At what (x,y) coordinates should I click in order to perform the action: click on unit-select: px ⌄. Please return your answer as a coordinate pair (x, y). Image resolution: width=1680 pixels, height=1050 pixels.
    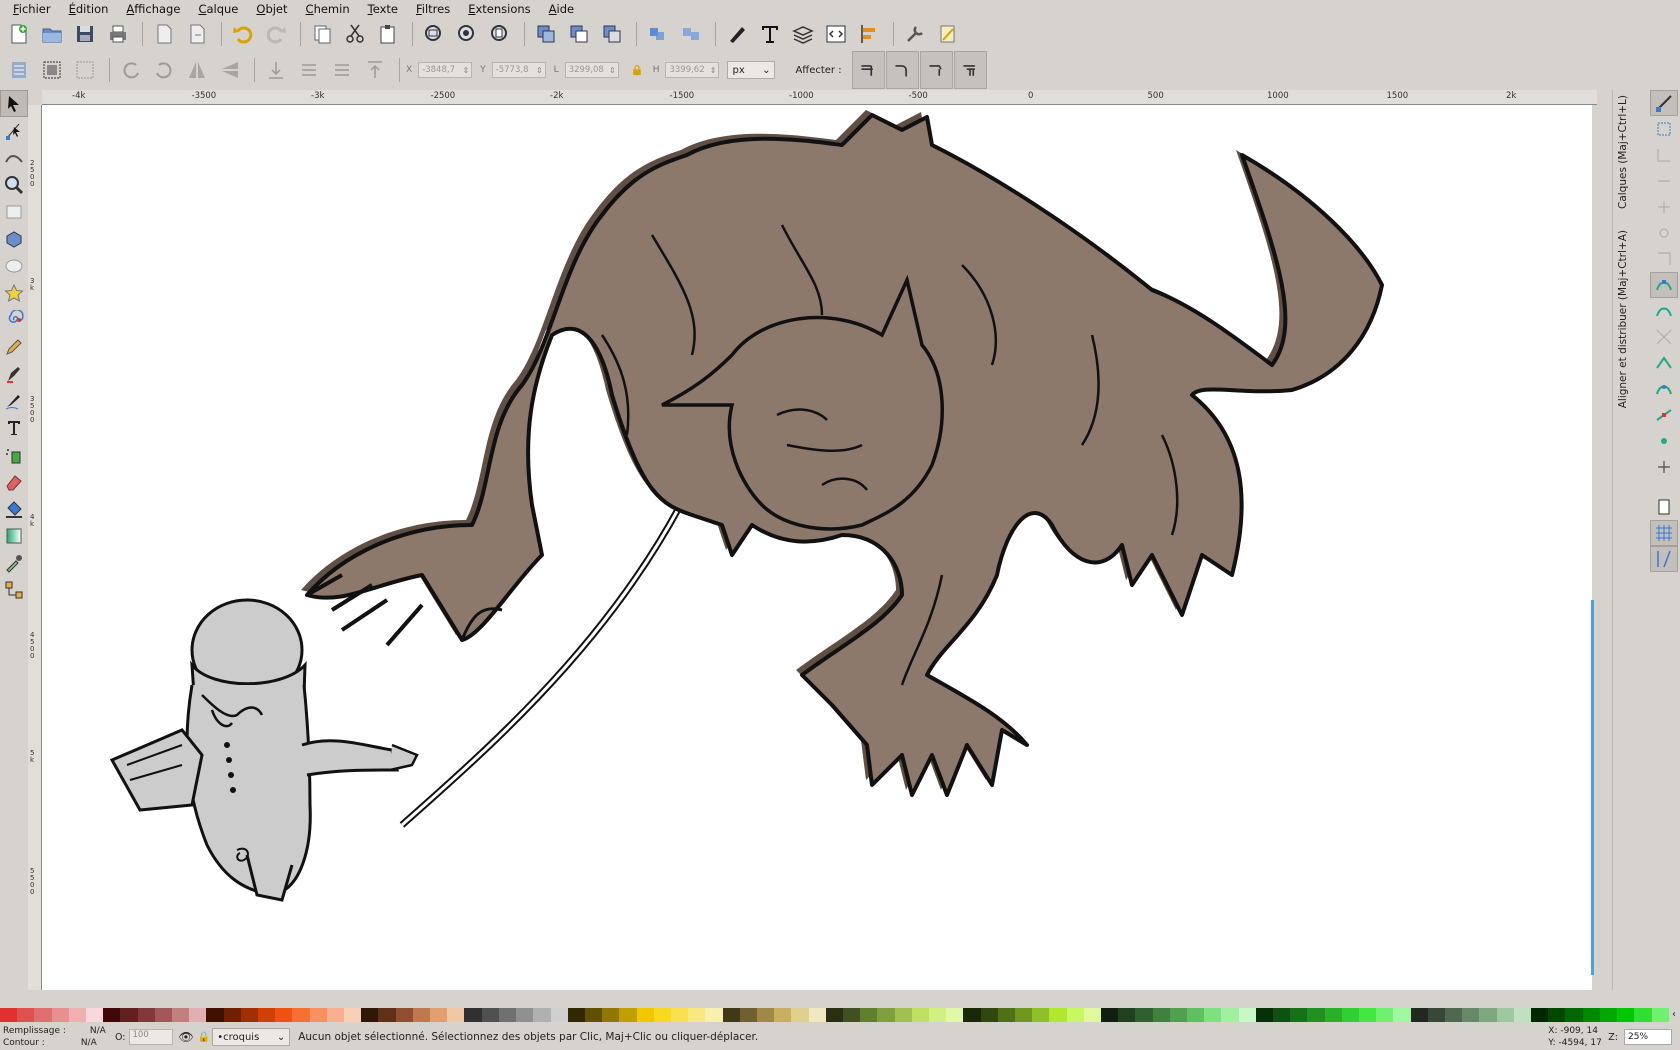
    Looking at the image, I should click on (751, 70).